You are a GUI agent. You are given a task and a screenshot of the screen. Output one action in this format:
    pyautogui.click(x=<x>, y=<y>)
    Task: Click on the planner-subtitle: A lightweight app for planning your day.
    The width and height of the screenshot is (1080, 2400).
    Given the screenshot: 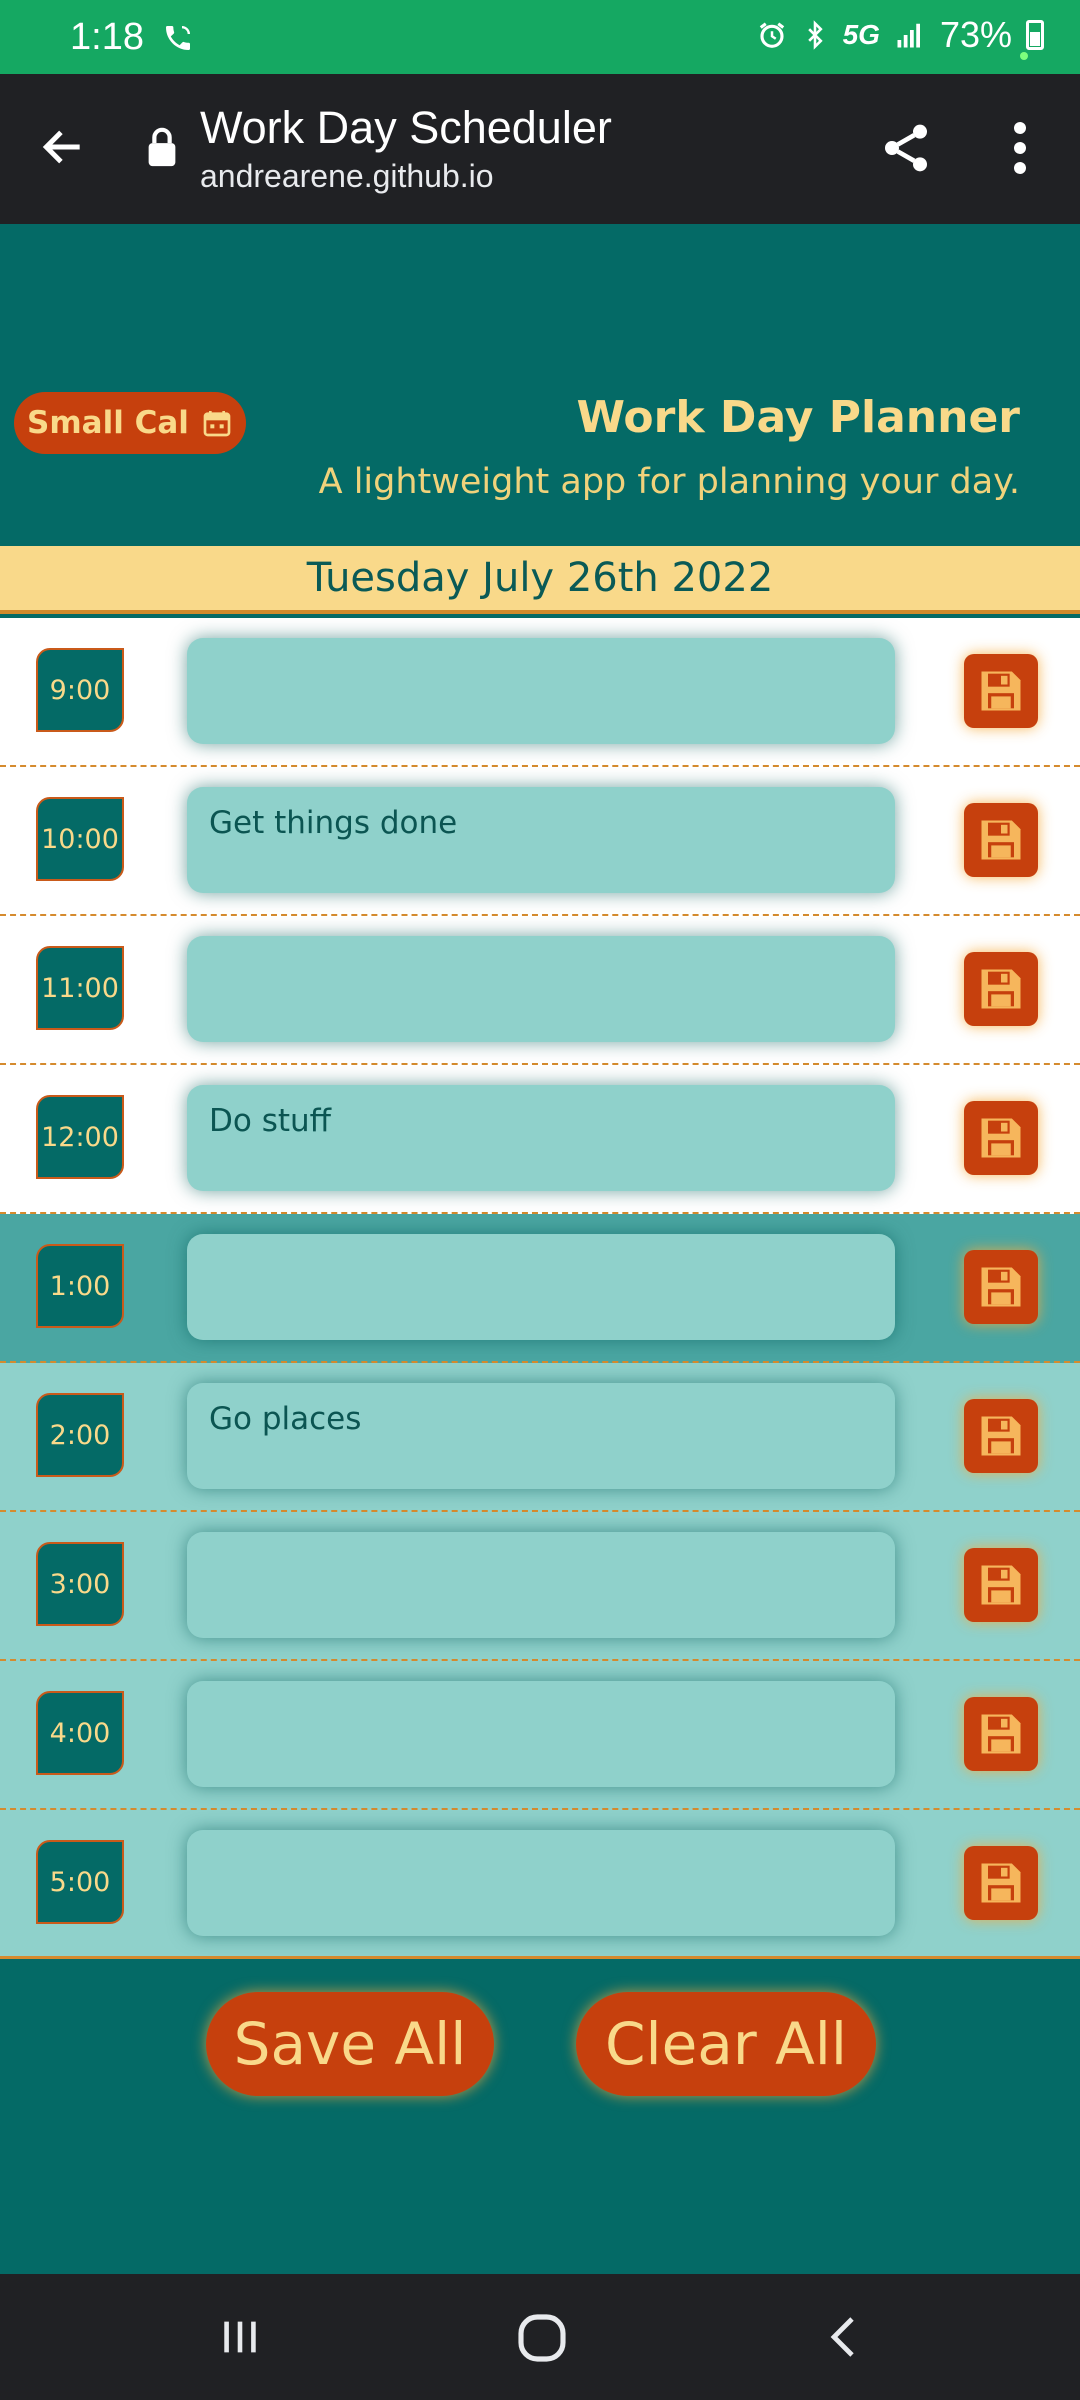 What is the action you would take?
    pyautogui.click(x=669, y=482)
    